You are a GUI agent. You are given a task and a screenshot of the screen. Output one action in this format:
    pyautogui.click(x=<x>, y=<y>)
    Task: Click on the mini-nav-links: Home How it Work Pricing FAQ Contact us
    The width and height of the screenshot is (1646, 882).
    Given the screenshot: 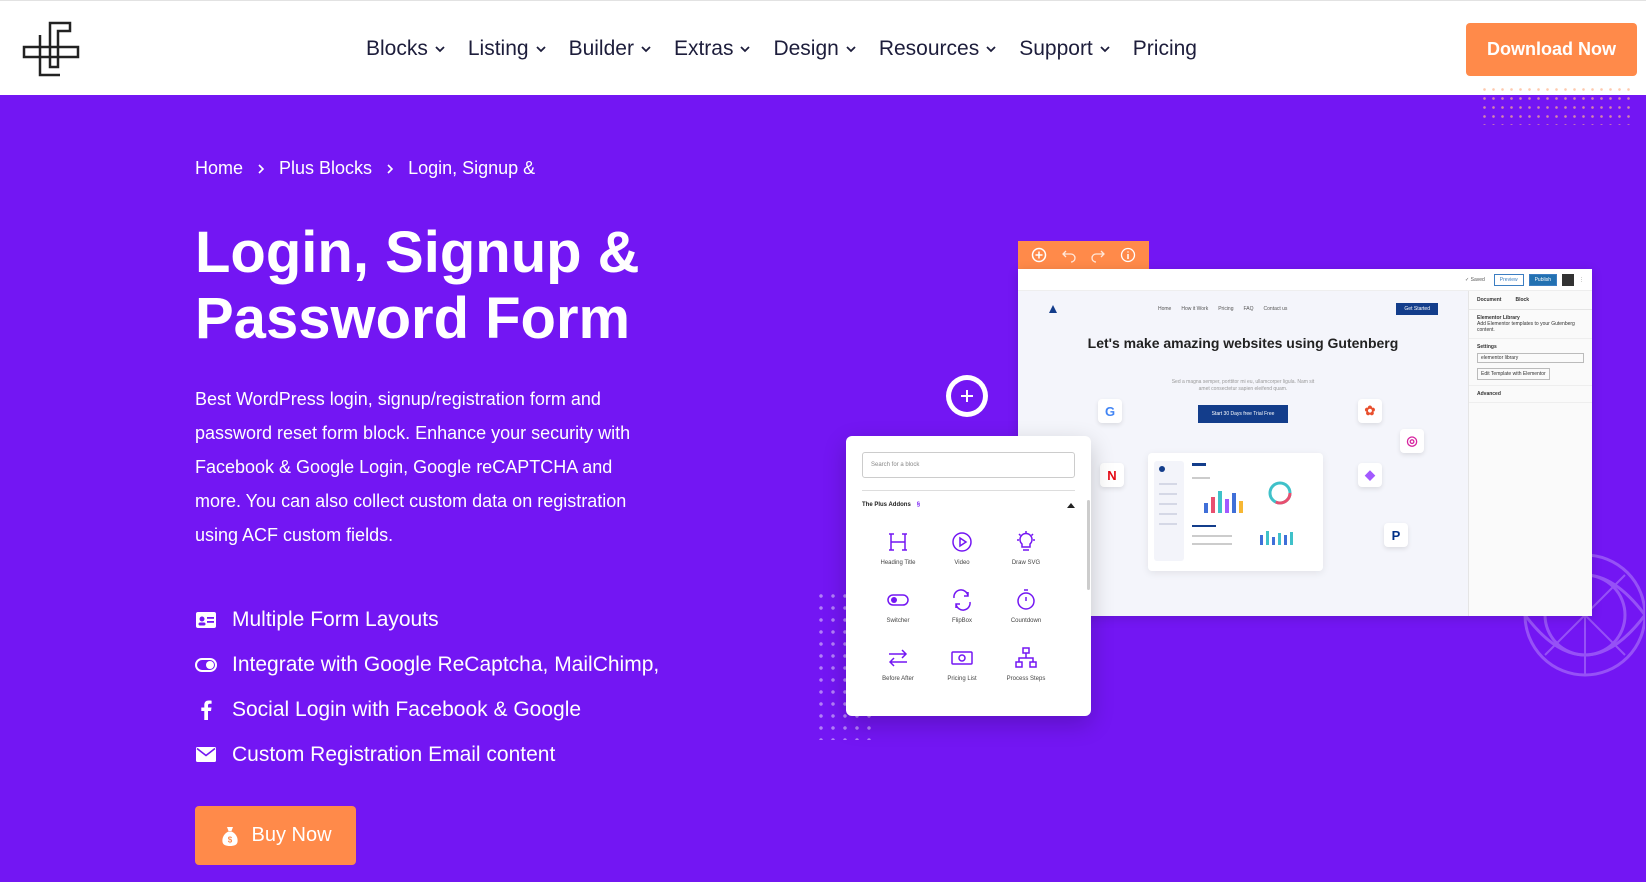 What is the action you would take?
    pyautogui.click(x=1222, y=309)
    